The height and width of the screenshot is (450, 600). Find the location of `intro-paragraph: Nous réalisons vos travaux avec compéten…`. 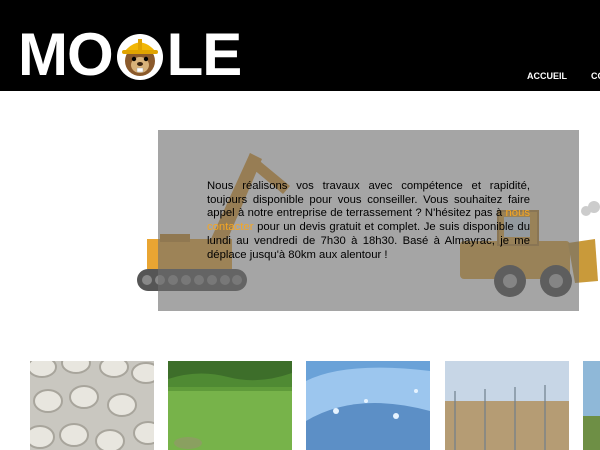

intro-paragraph: Nous réalisons vos travaux avec compéten… is located at coordinates (368, 221).